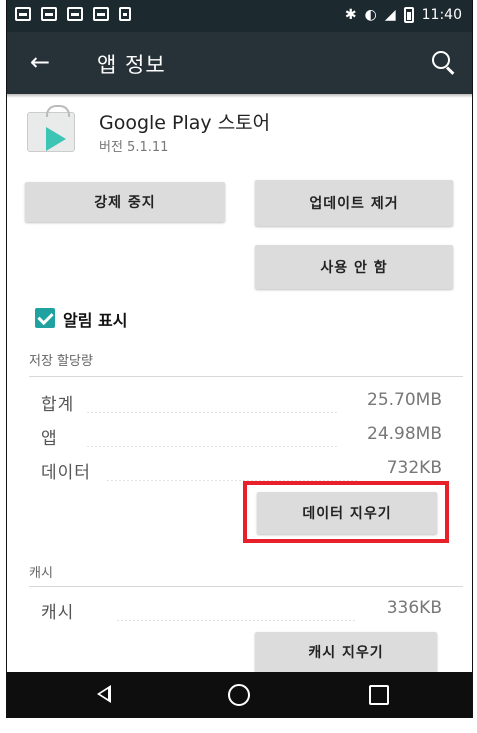 This screenshot has height=733, width=477. Describe the element at coordinates (404, 434) in the screenshot. I see `storage-app-value: 24.98MB` at that location.